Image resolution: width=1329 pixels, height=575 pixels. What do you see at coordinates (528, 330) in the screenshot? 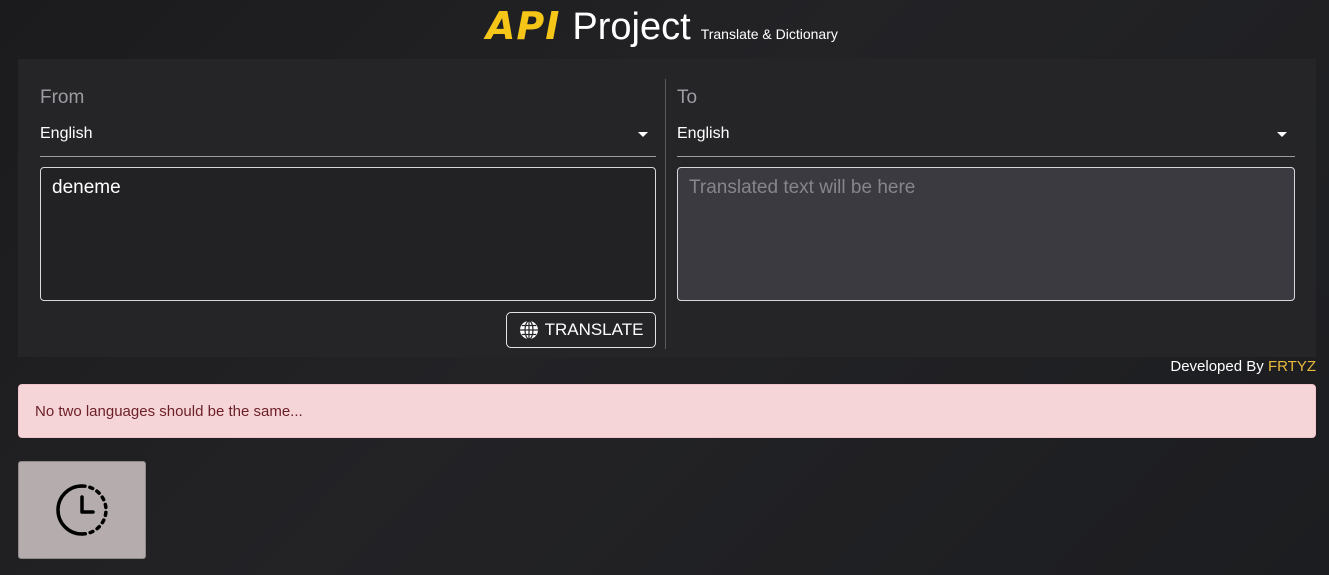
I see `globe-icon` at bounding box center [528, 330].